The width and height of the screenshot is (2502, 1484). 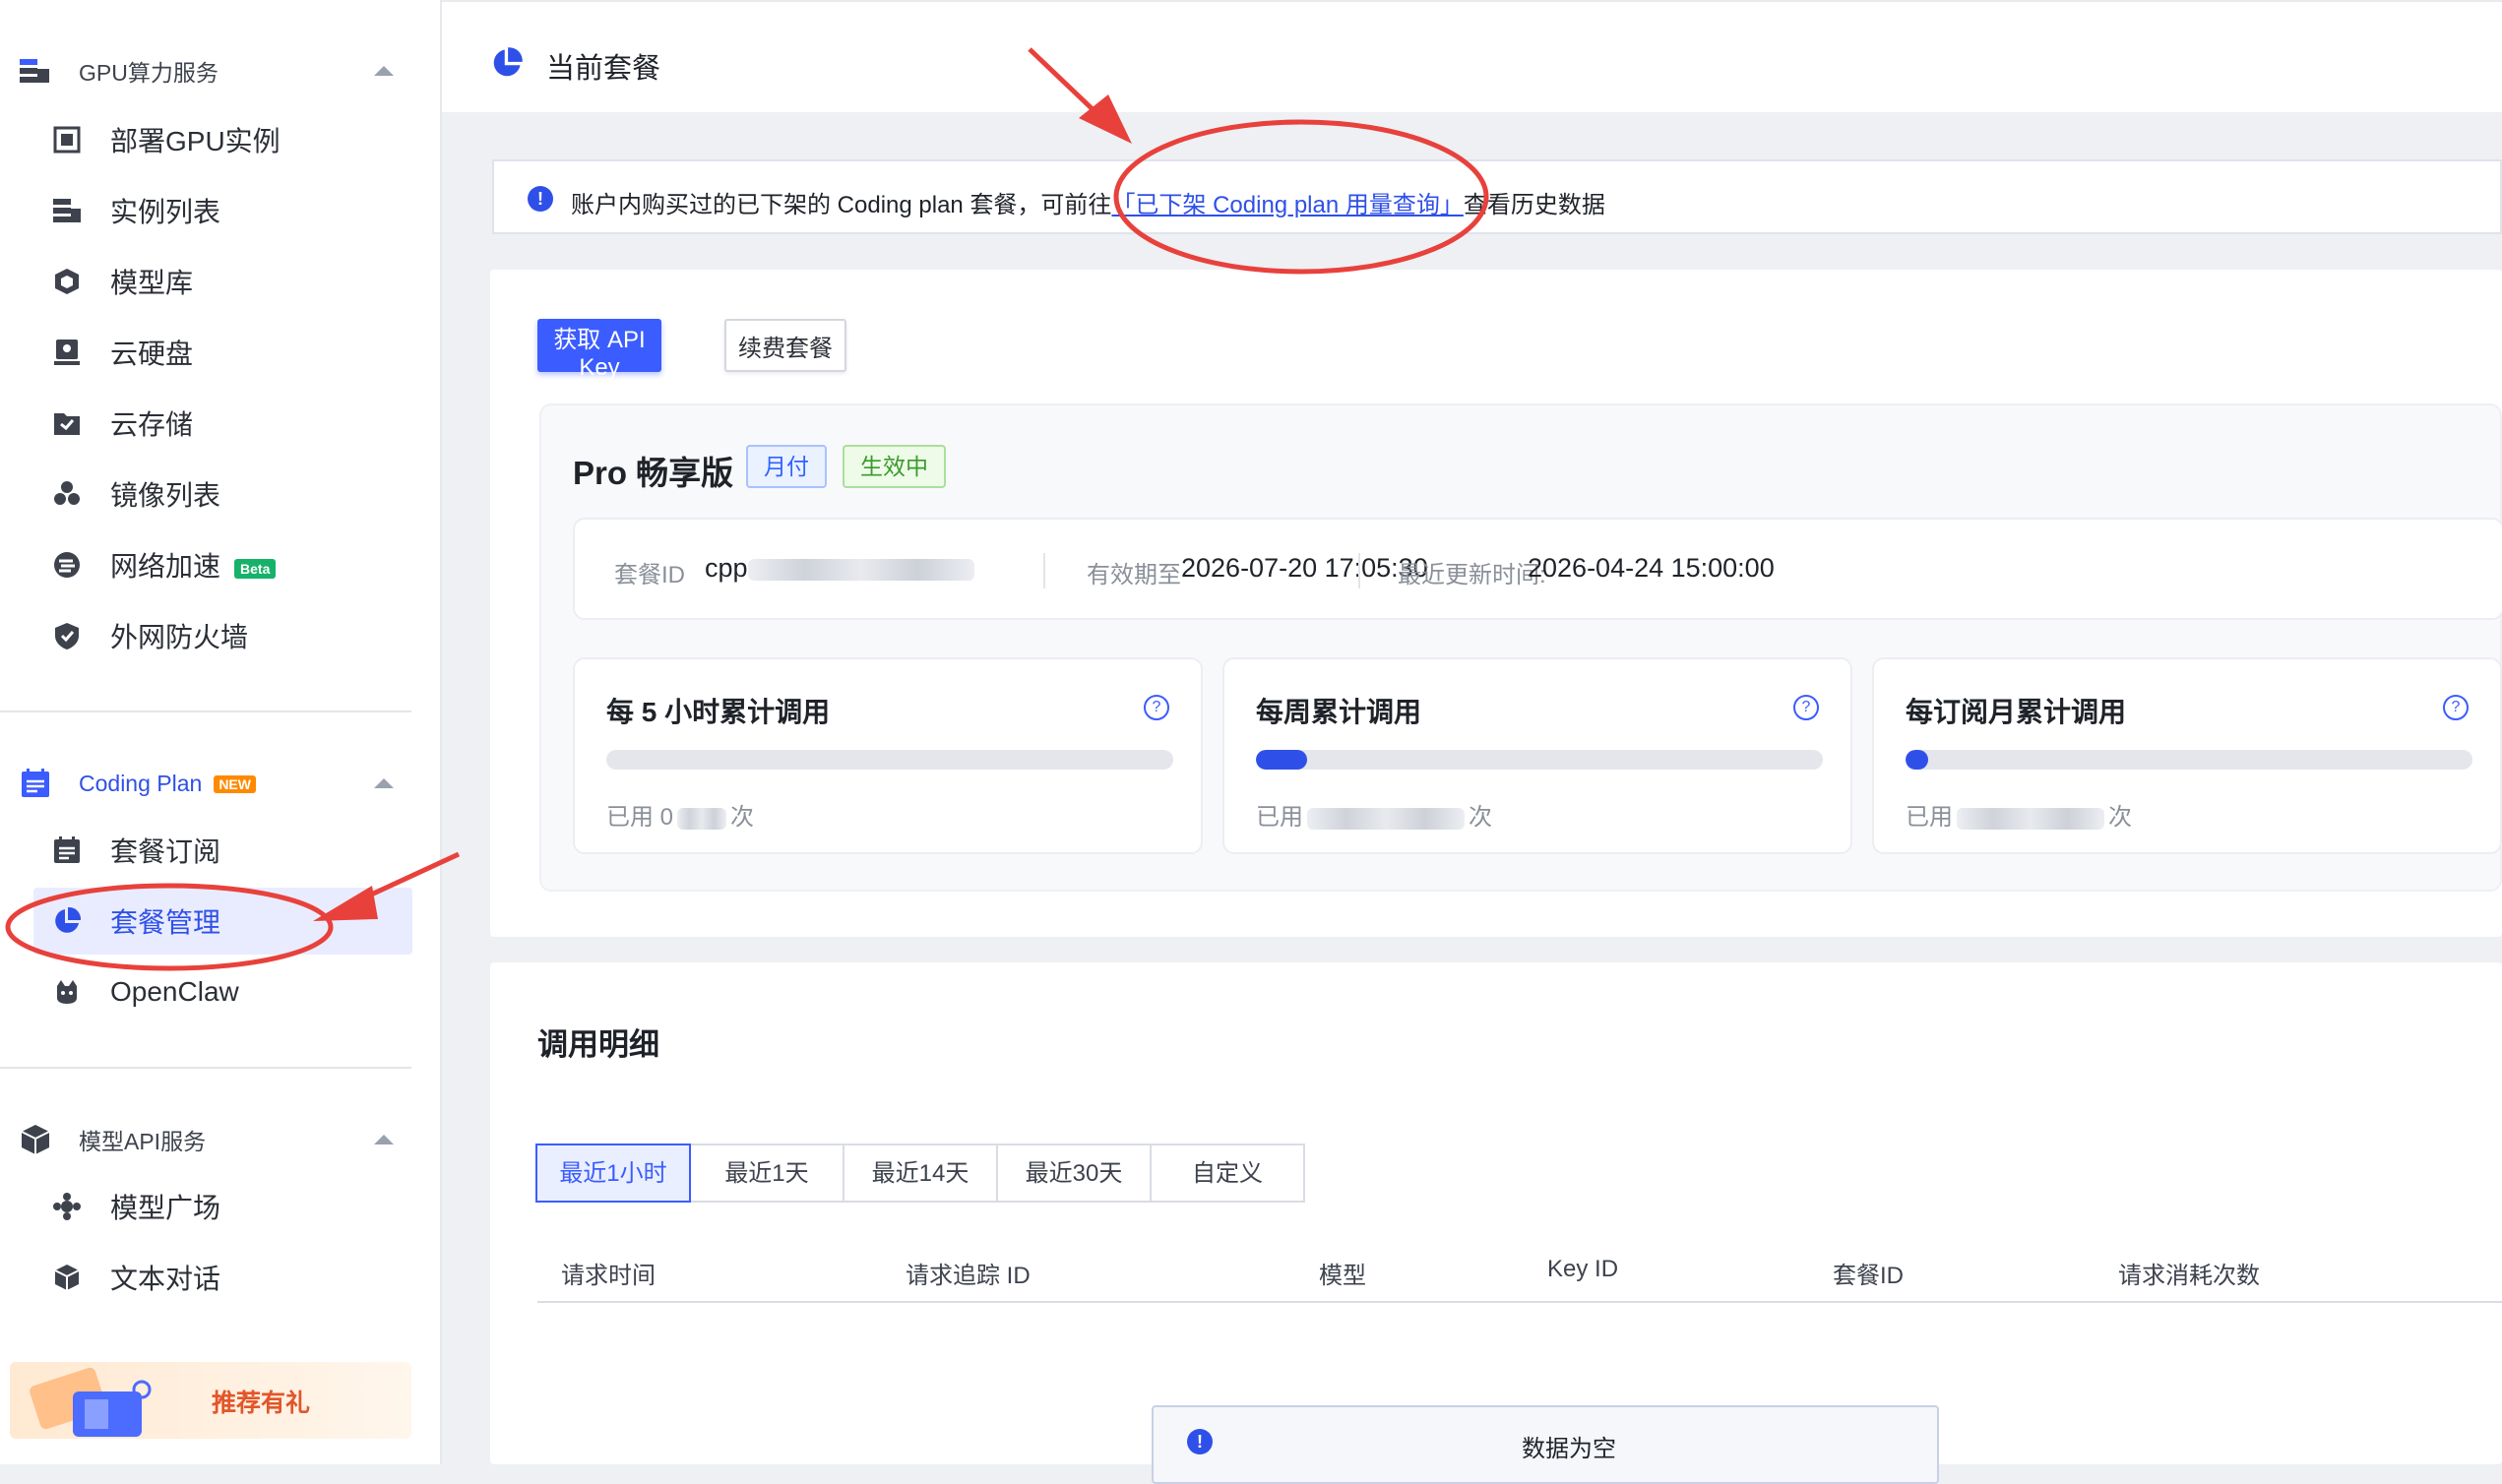 What do you see at coordinates (1651, 568) in the screenshot?
I see `updated-value: 2026-04-24 15:00:00` at bounding box center [1651, 568].